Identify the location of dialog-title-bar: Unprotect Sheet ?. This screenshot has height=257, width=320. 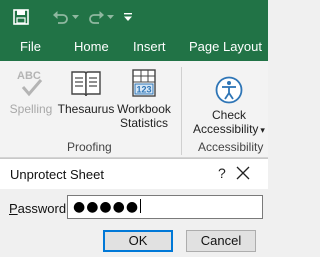
(134, 174).